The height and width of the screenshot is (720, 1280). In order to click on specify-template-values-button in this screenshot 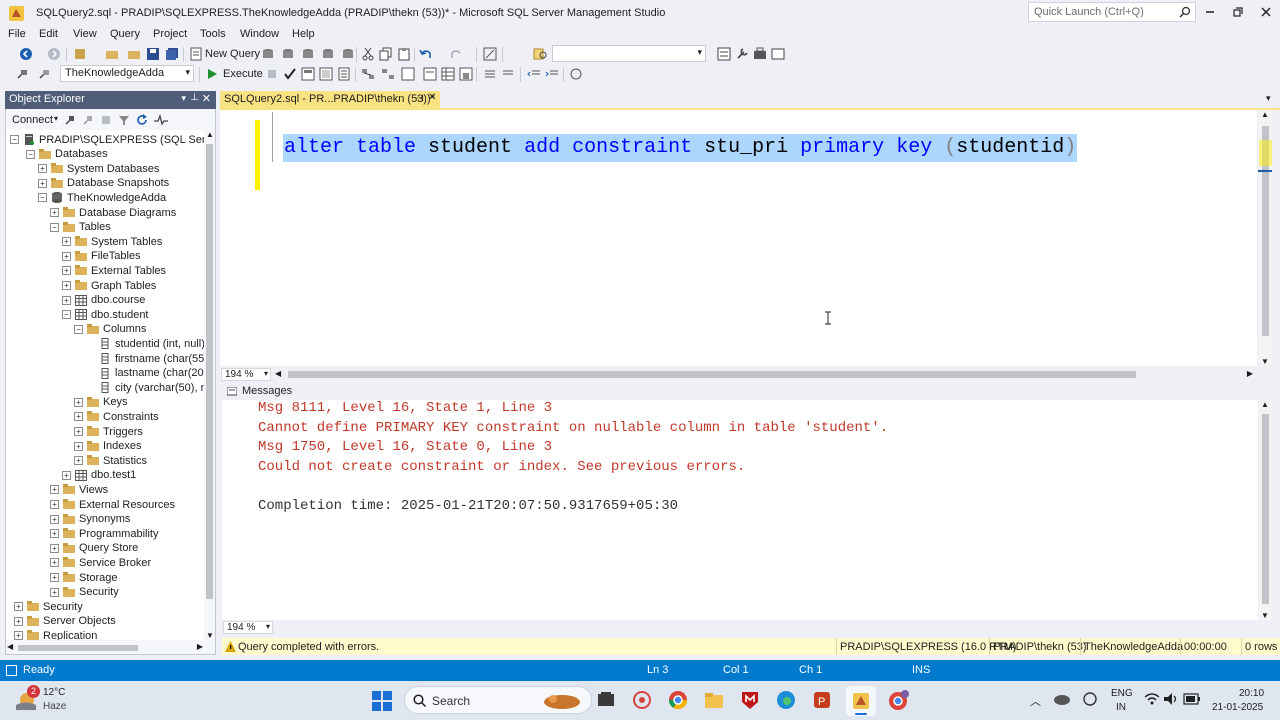, I will do `click(576, 74)`.